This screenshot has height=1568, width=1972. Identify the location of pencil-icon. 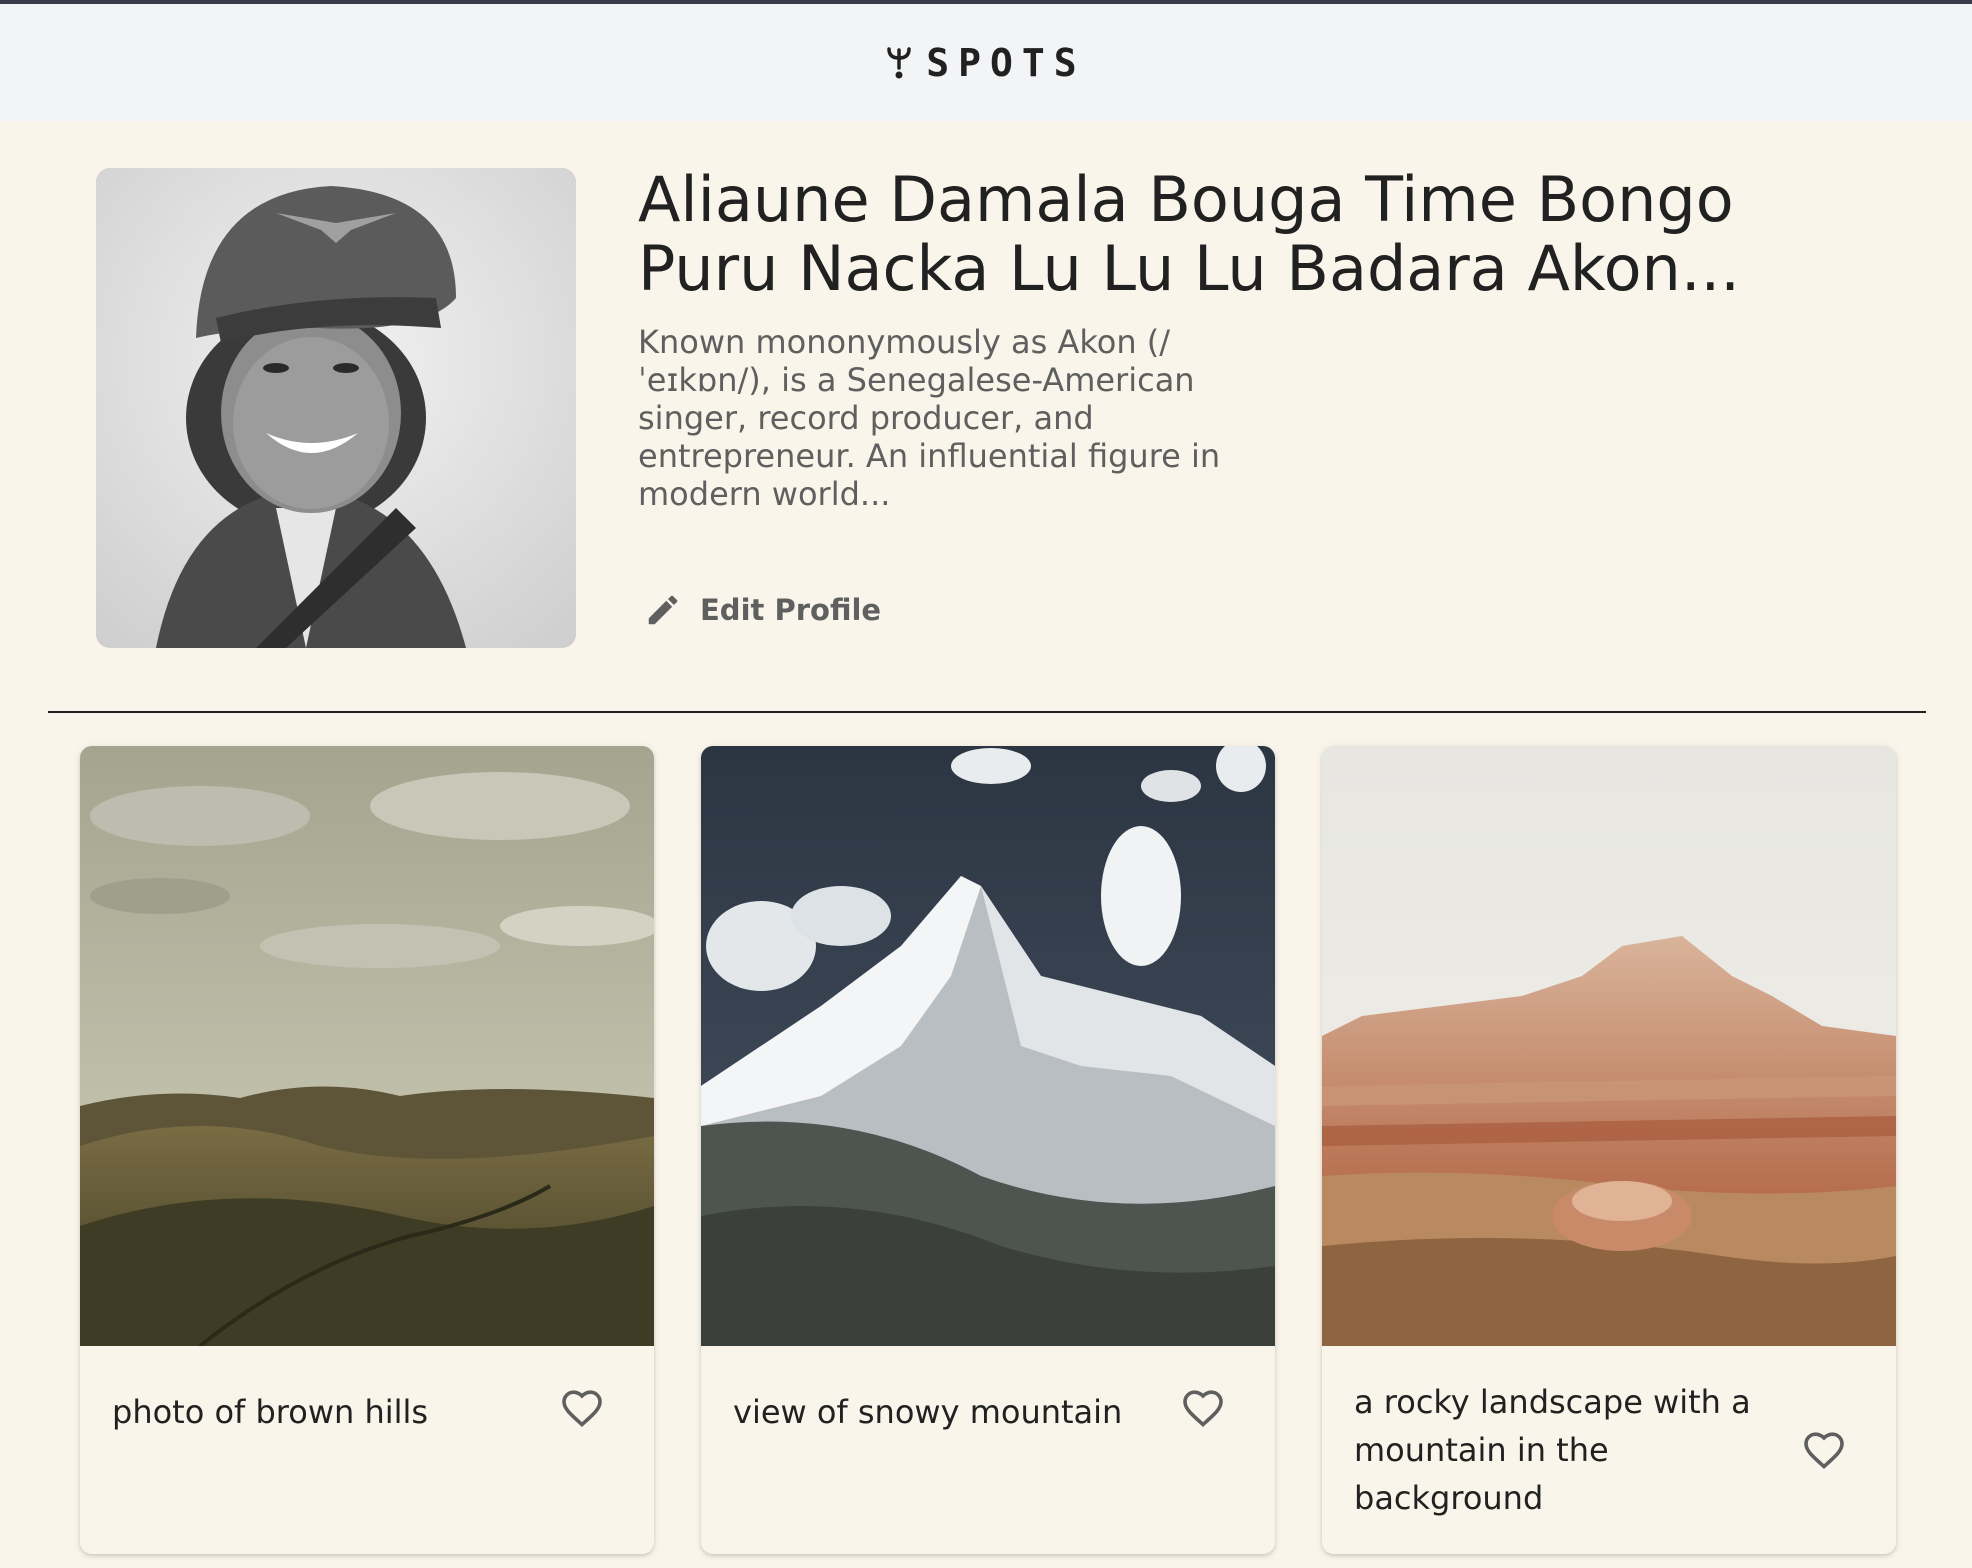
(663, 610).